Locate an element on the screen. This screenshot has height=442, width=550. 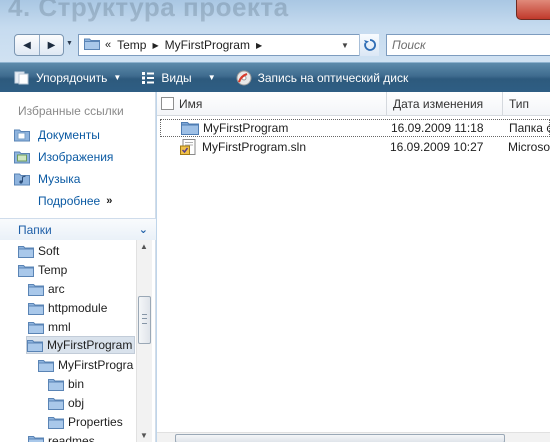
tree-item-readmes: readmes is located at coordinates (61, 437).